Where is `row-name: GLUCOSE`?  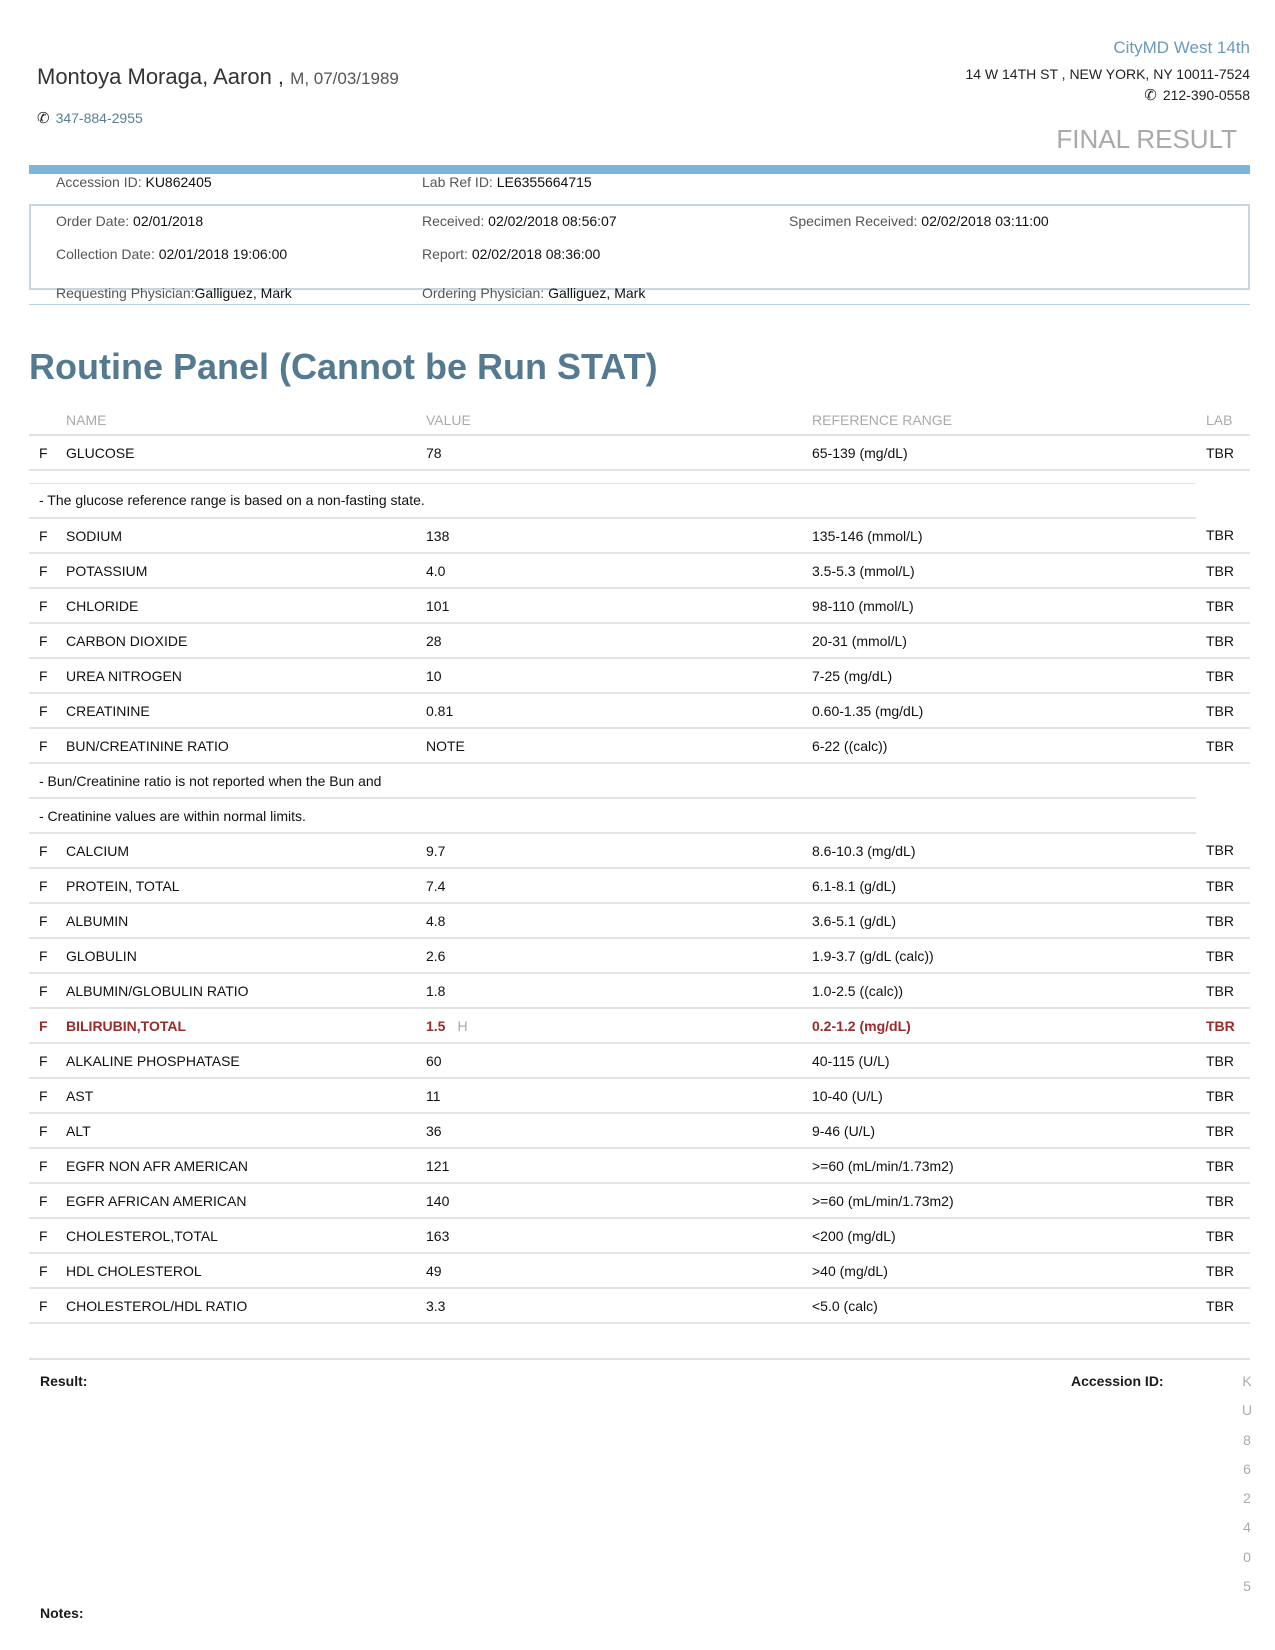 row-name: GLUCOSE is located at coordinates (246, 453).